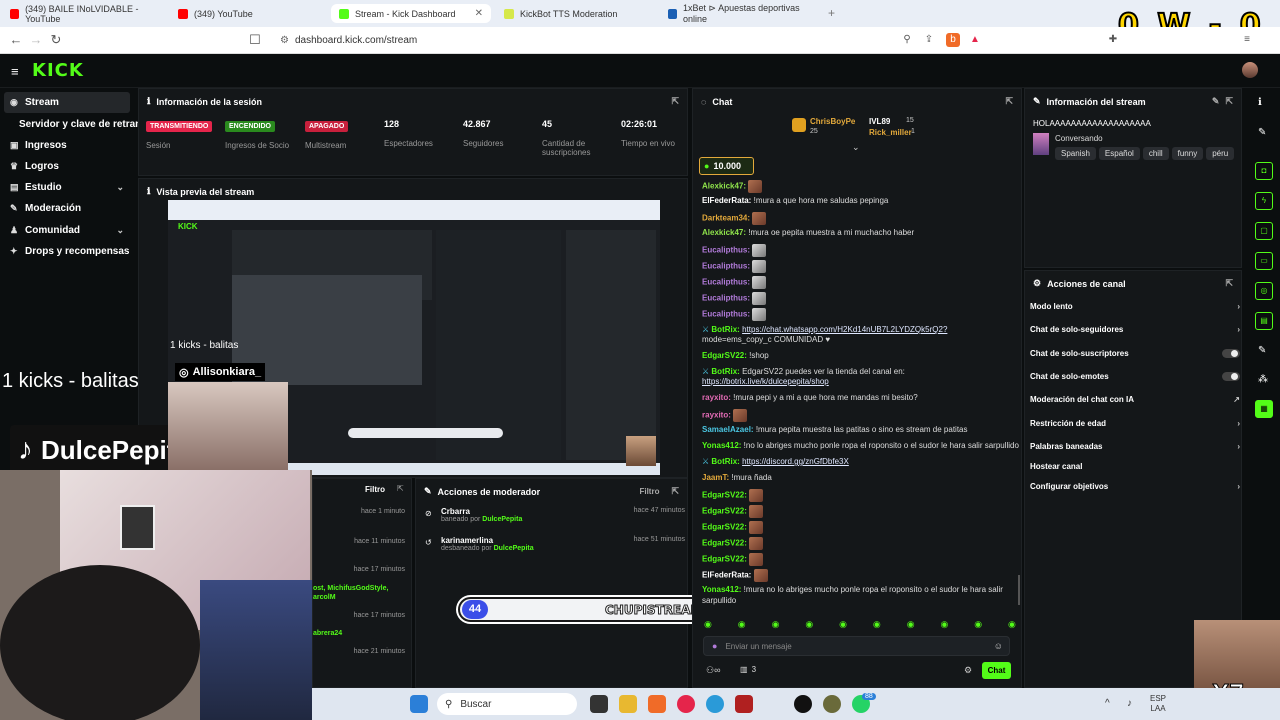 The height and width of the screenshot is (720, 1280). I want to click on reload-icon: ↻, so click(56, 40).